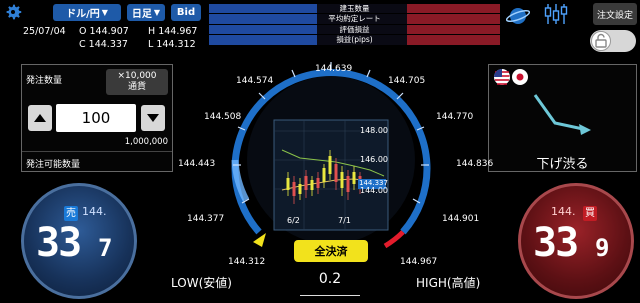 Image resolution: width=640 pixels, height=303 pixels. What do you see at coordinates (556, 243) in the screenshot?
I see `buy-price-main: 33` at bounding box center [556, 243].